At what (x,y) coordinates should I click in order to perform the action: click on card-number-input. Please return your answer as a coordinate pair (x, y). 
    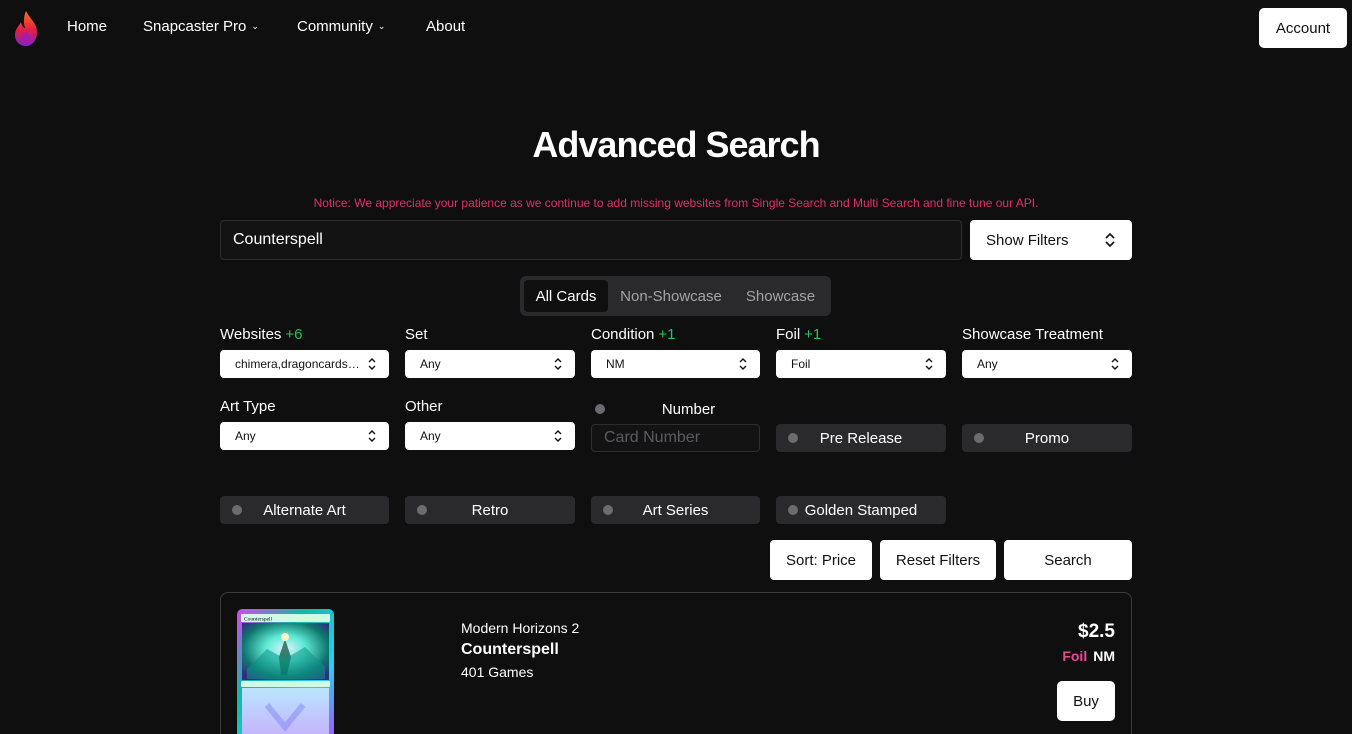
    Looking at the image, I should click on (675, 438).